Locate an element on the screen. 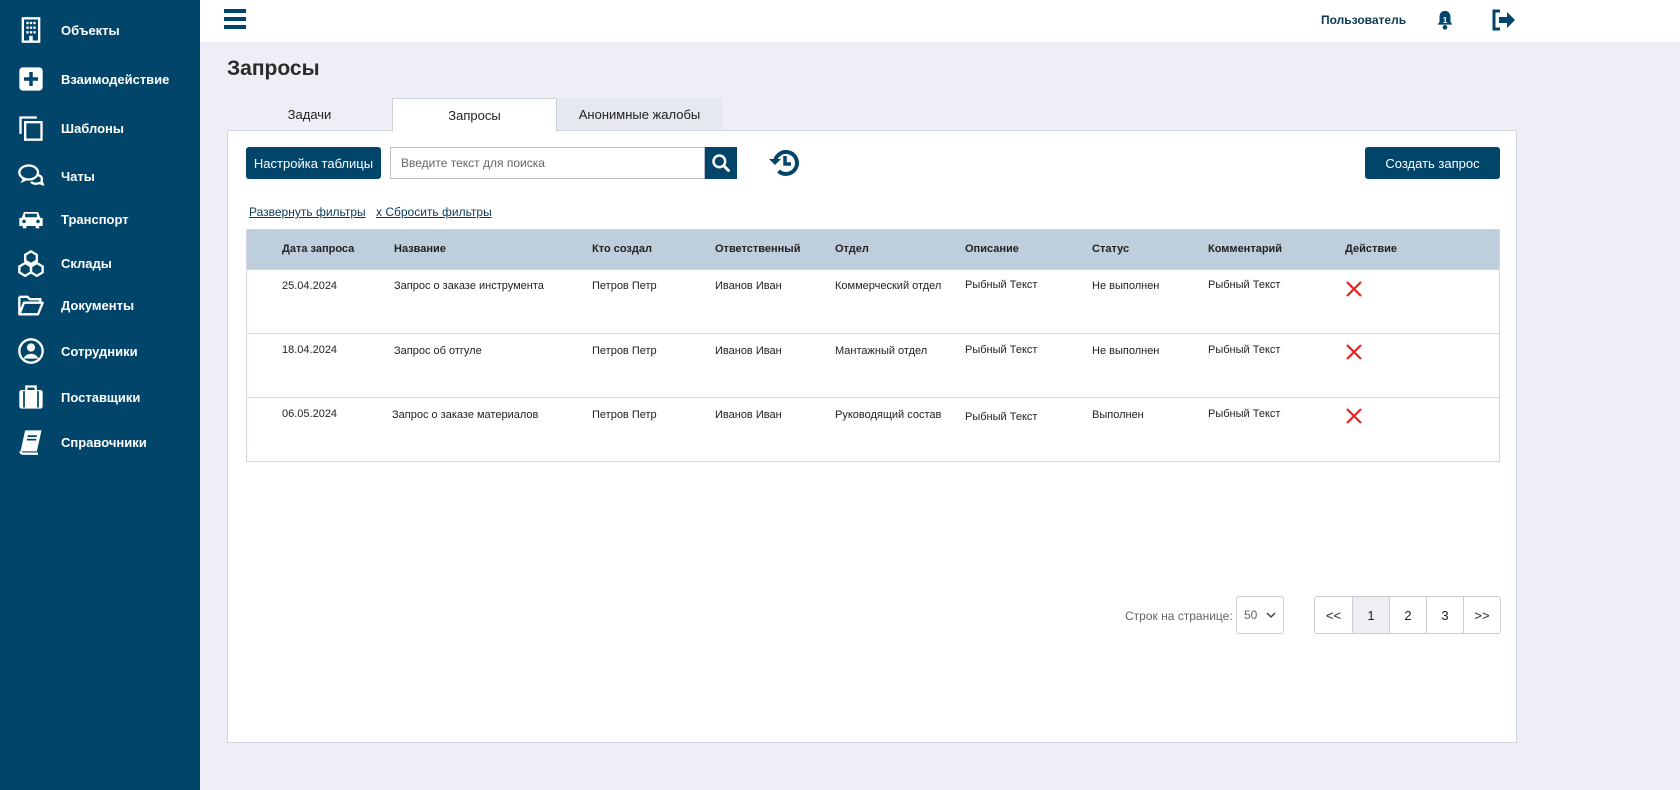 This screenshot has width=1680, height=790. column-header: Дата запроса is located at coordinates (318, 249).